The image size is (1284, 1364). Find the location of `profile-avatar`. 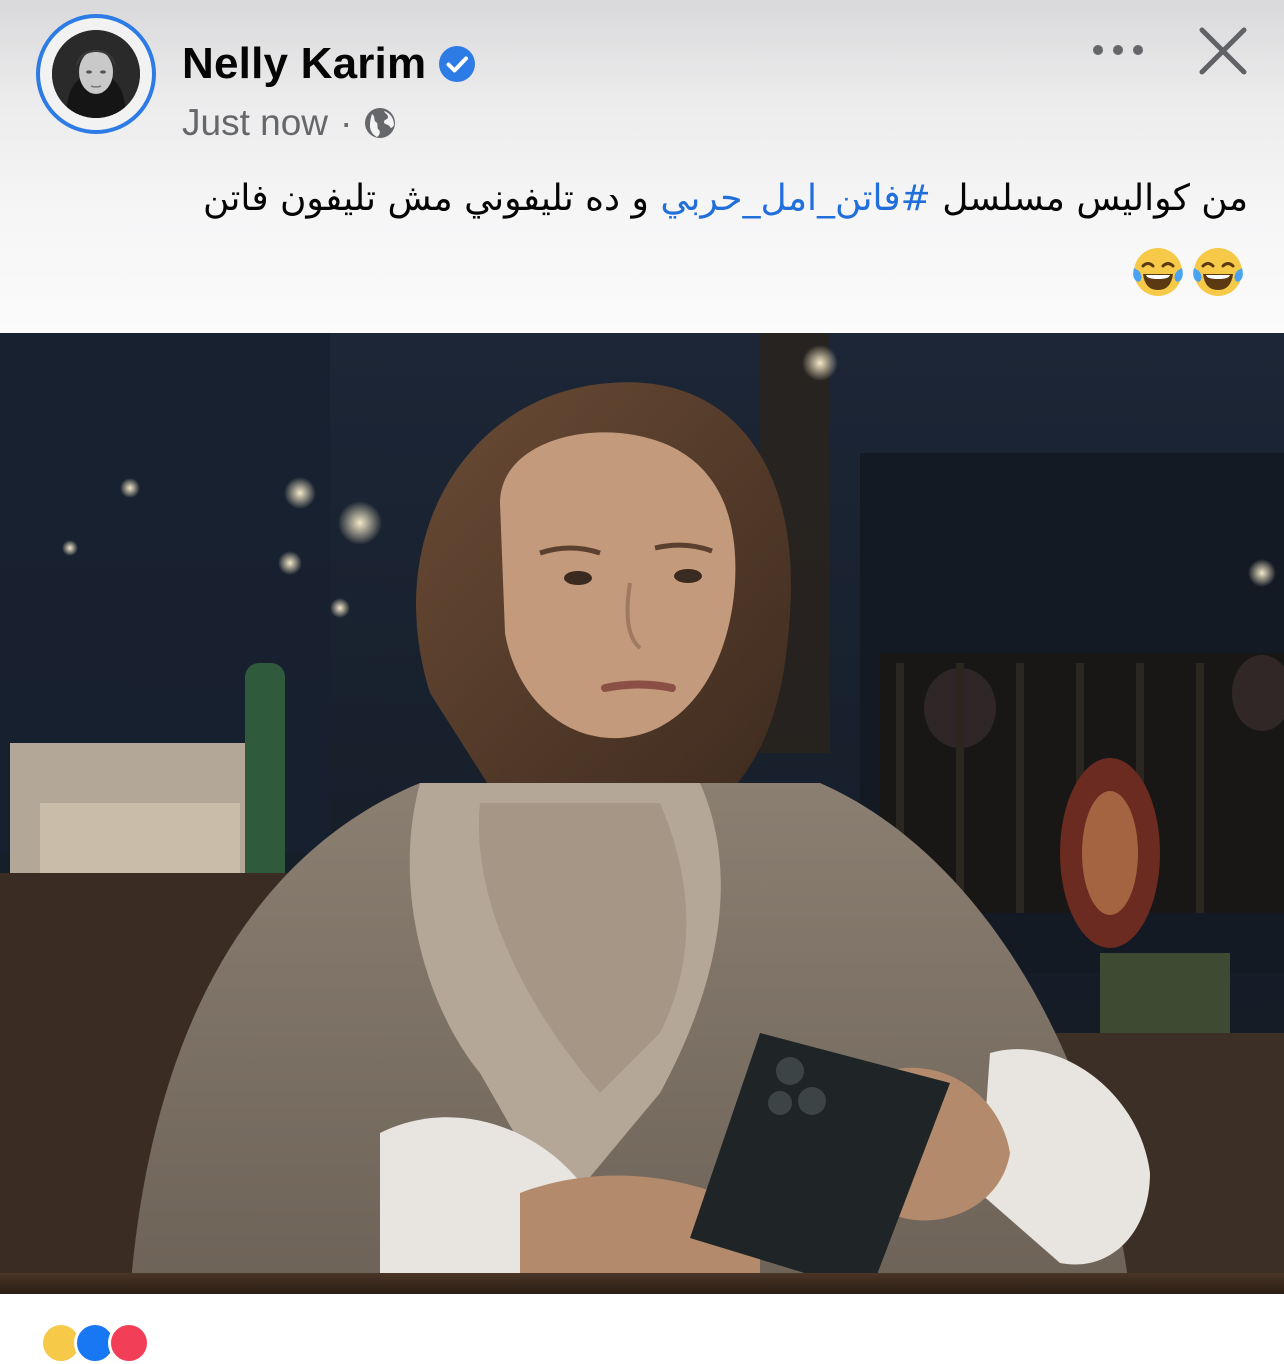

profile-avatar is located at coordinates (96, 74).